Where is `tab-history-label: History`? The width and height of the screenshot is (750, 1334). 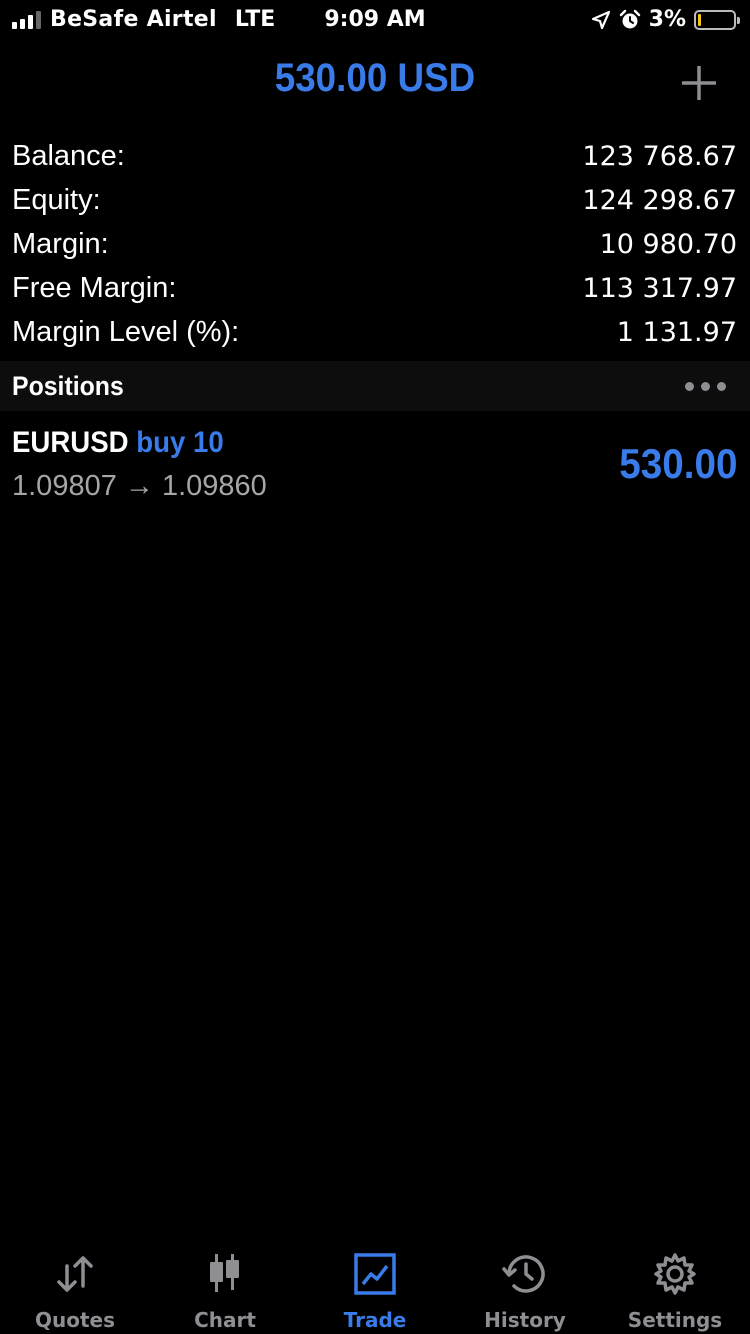 tab-history-label: History is located at coordinates (525, 1320).